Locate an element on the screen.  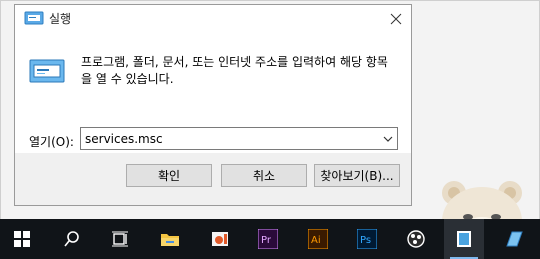
obs-icon is located at coordinates (416, 239).